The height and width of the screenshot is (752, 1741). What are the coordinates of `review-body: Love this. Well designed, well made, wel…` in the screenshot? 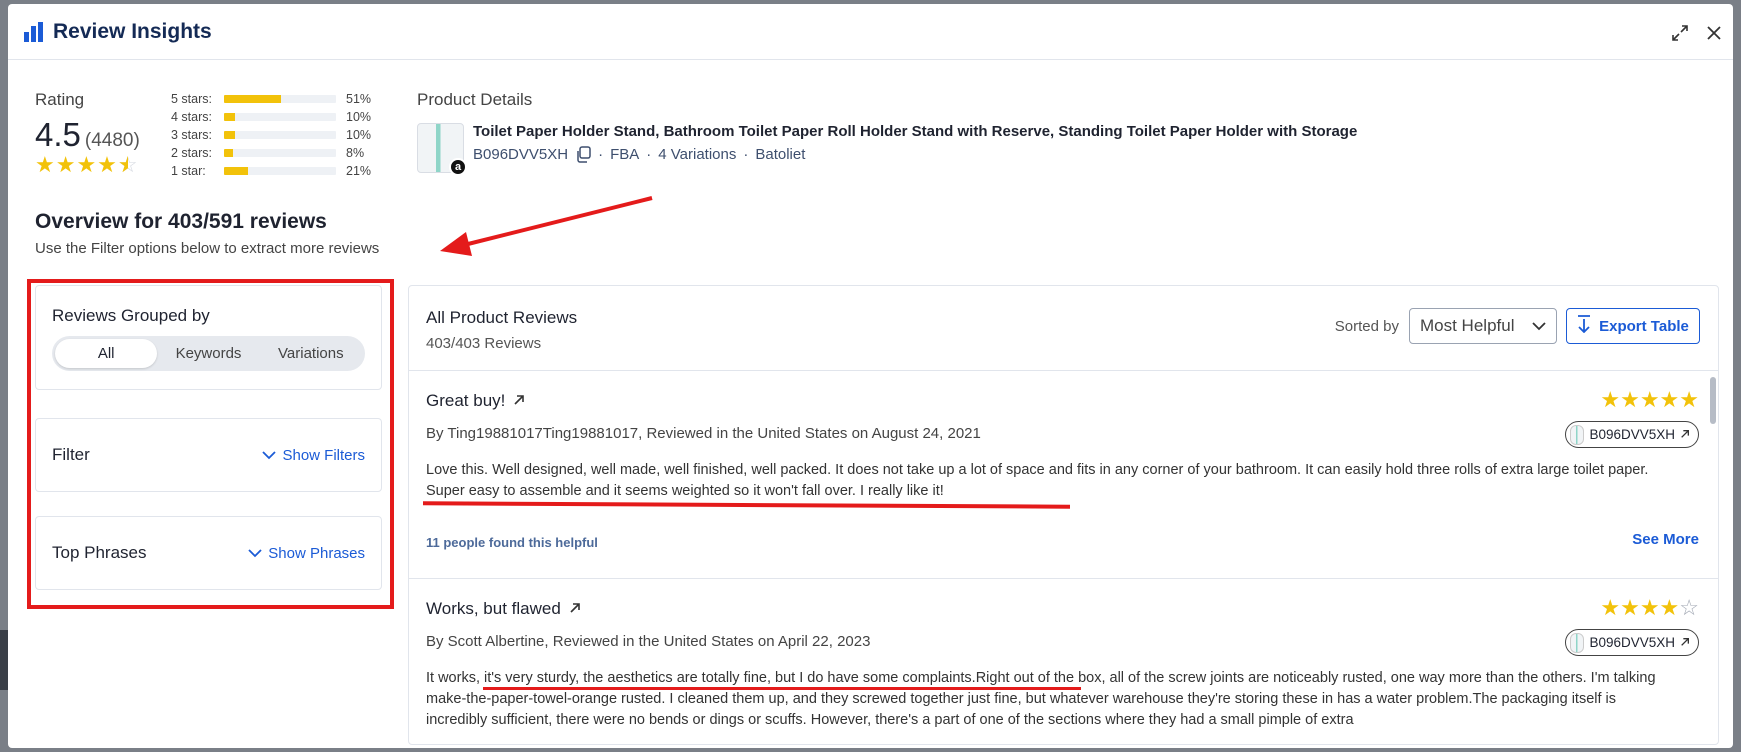 It's located at (1037, 480).